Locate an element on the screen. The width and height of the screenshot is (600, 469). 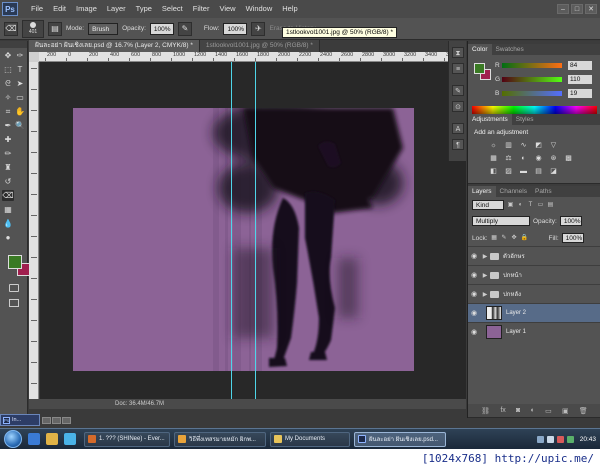
posterize-icon: ▨ is located at coordinates (508, 172).